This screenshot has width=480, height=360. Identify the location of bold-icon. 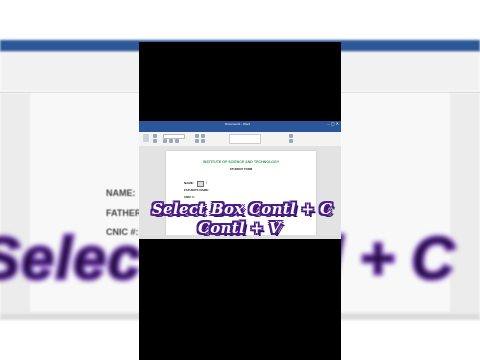
(165, 141).